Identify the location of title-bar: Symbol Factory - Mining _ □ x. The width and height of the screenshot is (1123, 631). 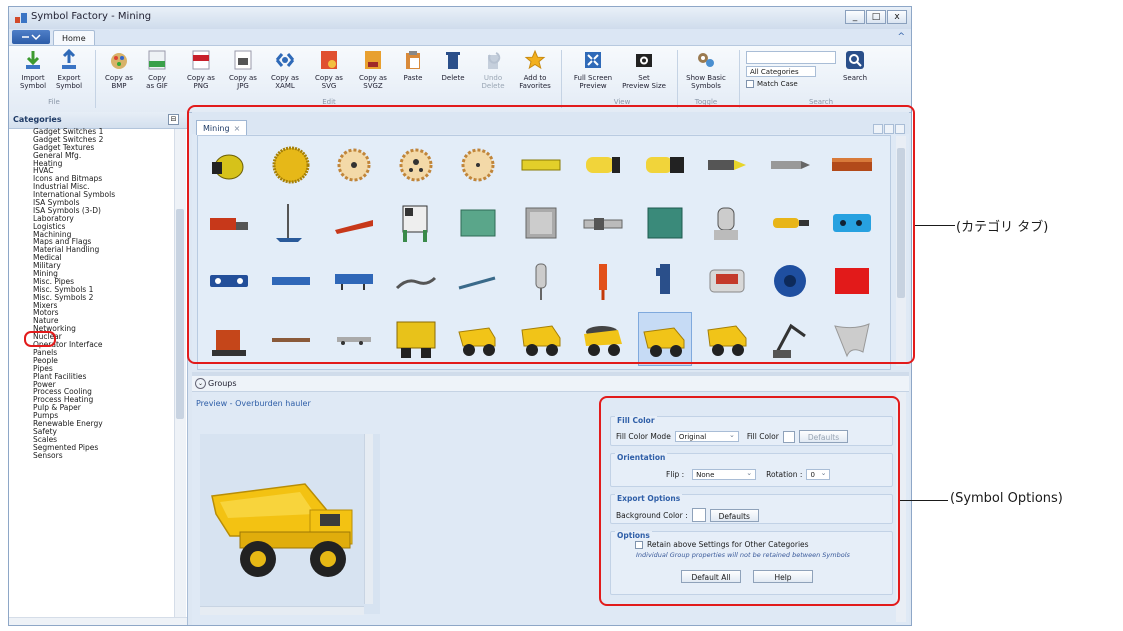
(460, 18).